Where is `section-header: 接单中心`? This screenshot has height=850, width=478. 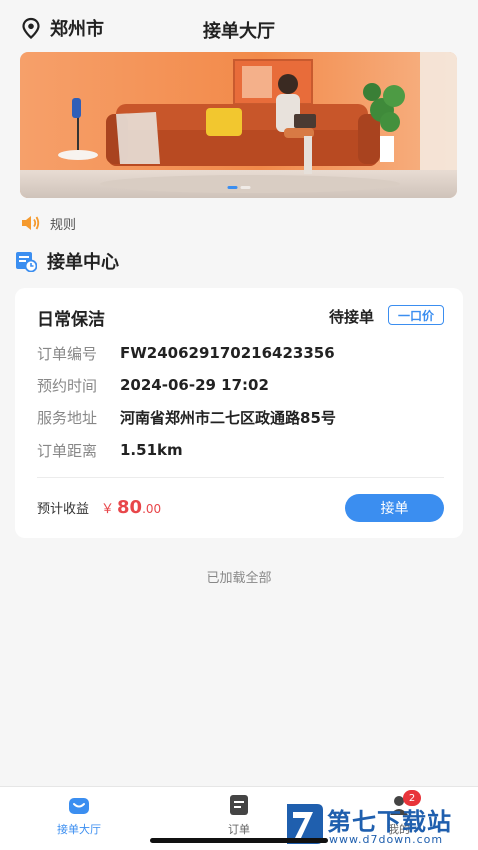
section-header: 接单中心 is located at coordinates (67, 261).